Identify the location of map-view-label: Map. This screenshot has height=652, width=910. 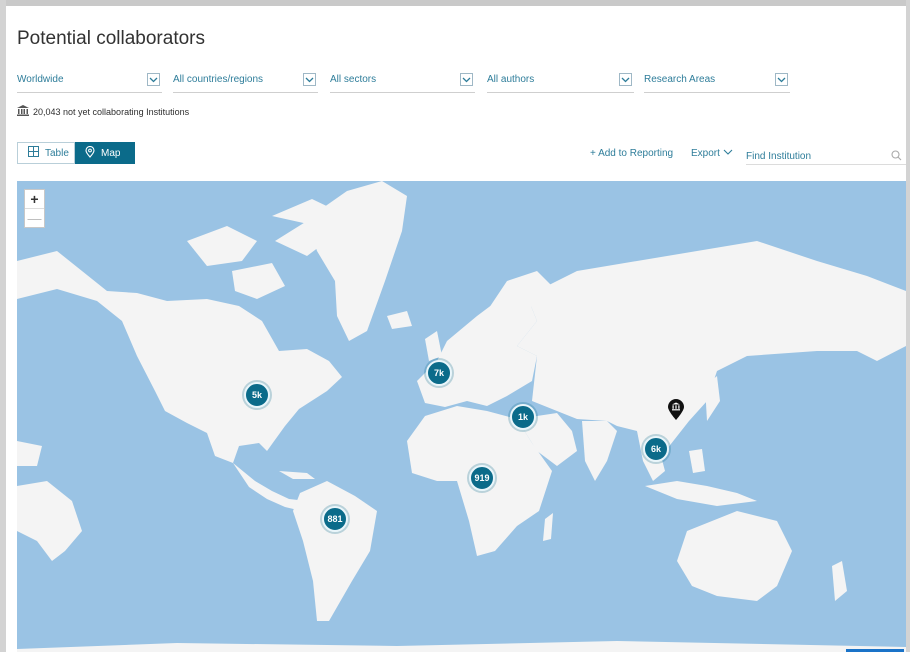
(111, 153).